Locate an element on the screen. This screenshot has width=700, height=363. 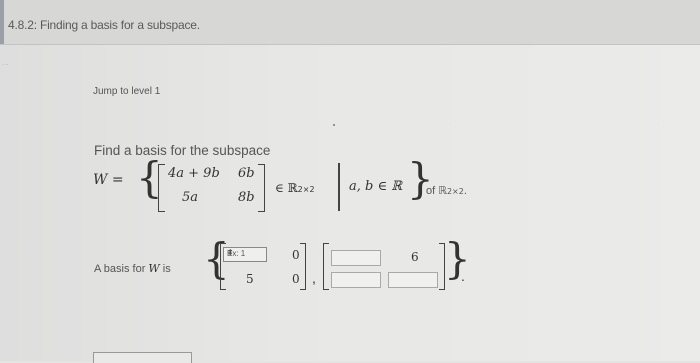
w-equals: W = is located at coordinates (108, 180).